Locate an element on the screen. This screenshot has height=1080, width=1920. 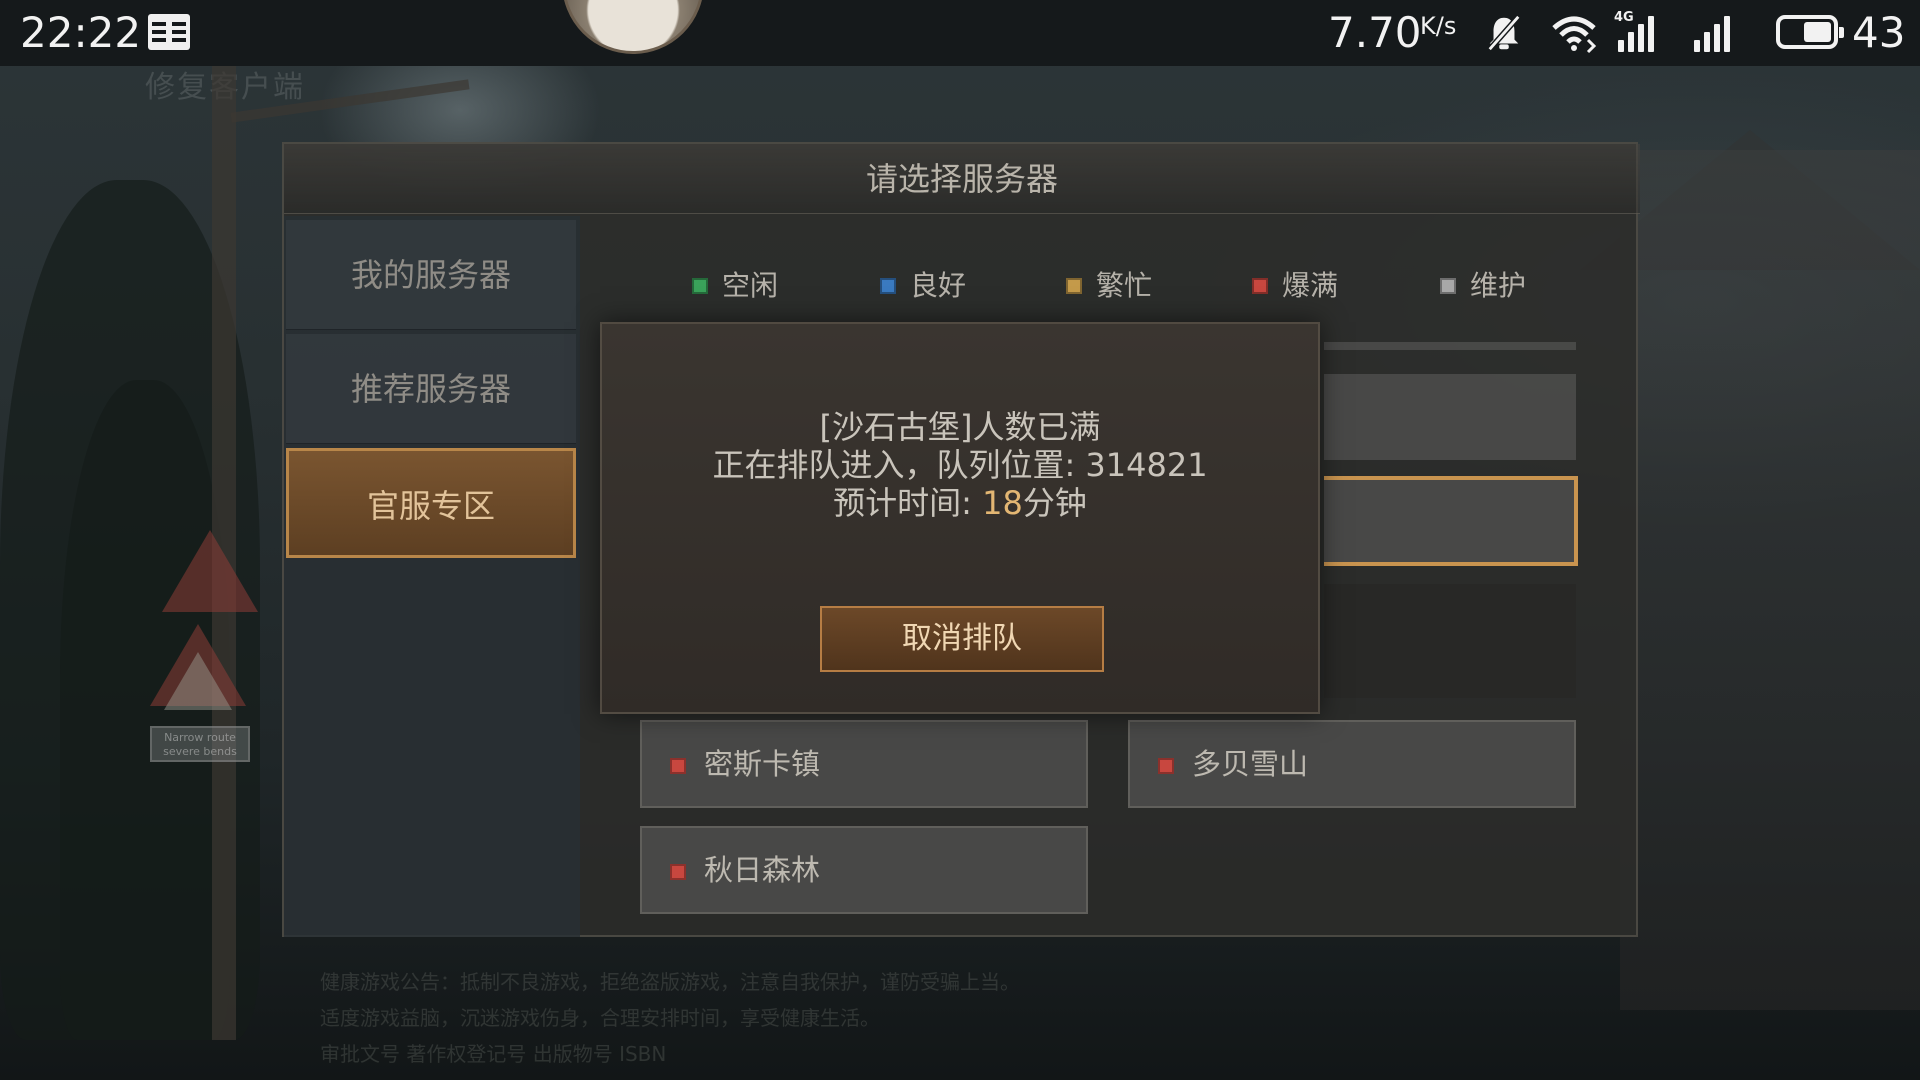
good-status-icon is located at coordinates (888, 286).